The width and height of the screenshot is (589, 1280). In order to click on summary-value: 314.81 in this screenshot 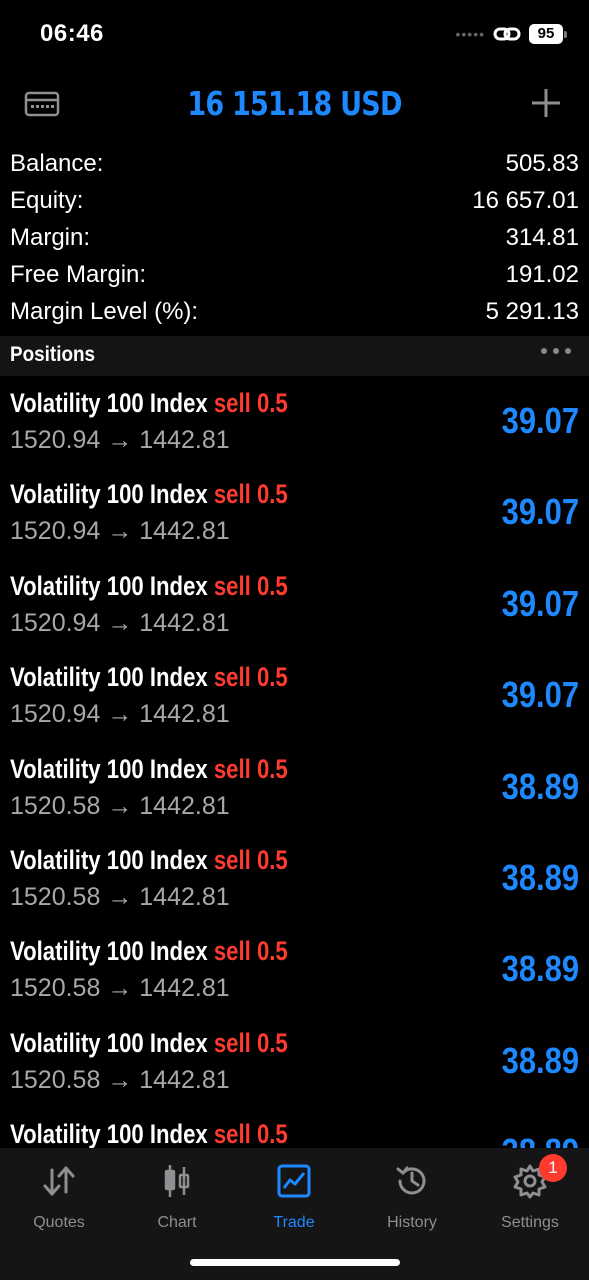, I will do `click(542, 237)`.